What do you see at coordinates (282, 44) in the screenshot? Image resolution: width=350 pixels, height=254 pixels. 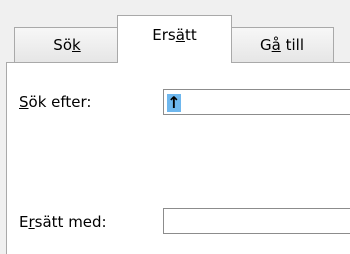 I see `tab-ga-till: Gå till` at bounding box center [282, 44].